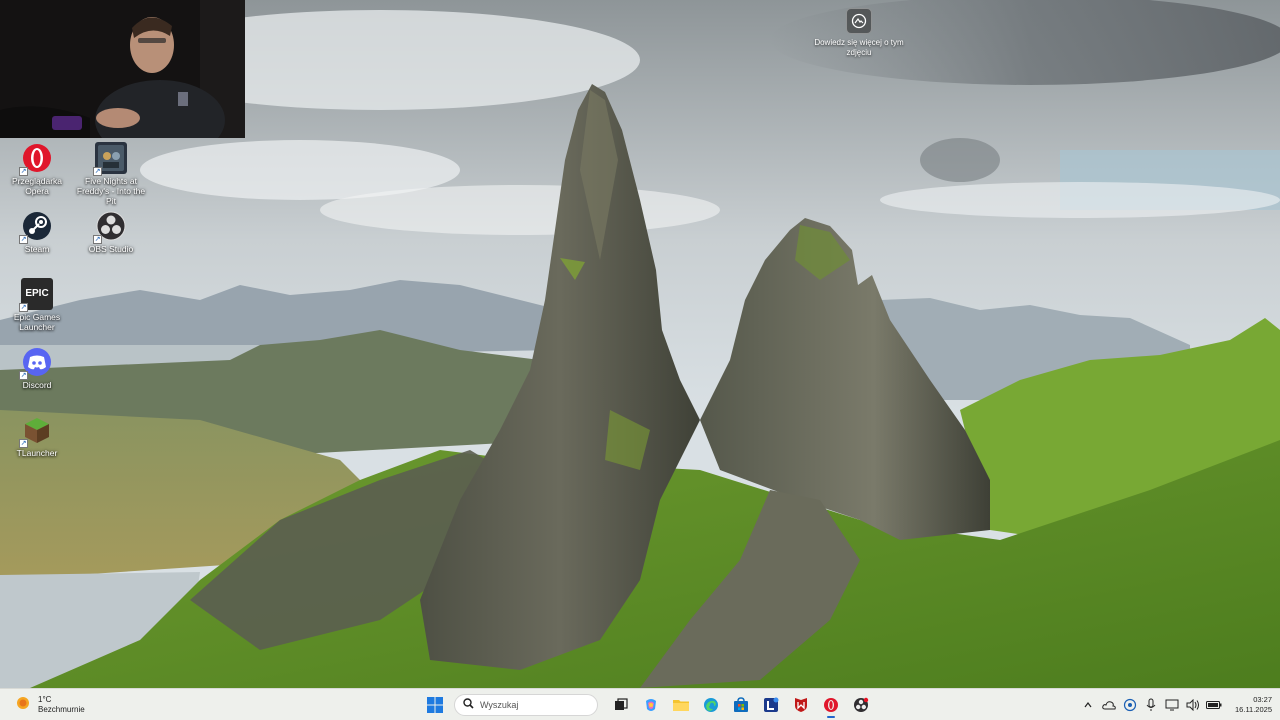 The image size is (1280, 720). Describe the element at coordinates (36, 431) in the screenshot. I see `tlauncher-icon: ↗` at that location.